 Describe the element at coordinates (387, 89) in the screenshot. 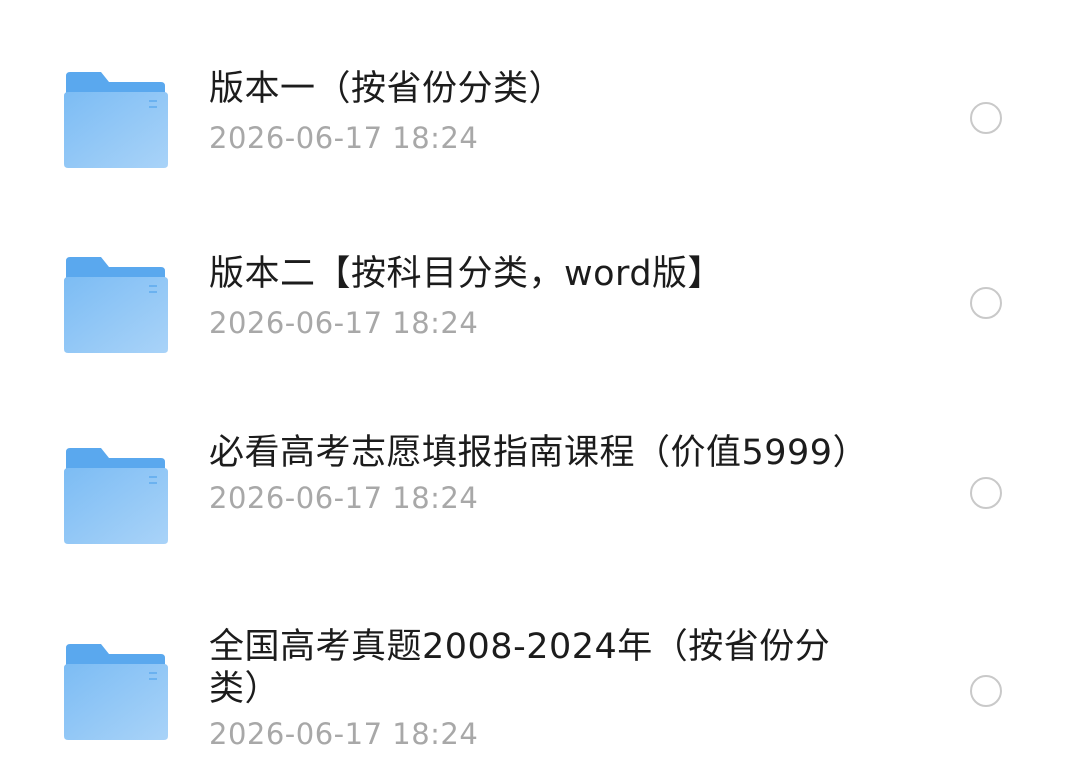

I see `file-name: 版本一（按省份分类）` at that location.